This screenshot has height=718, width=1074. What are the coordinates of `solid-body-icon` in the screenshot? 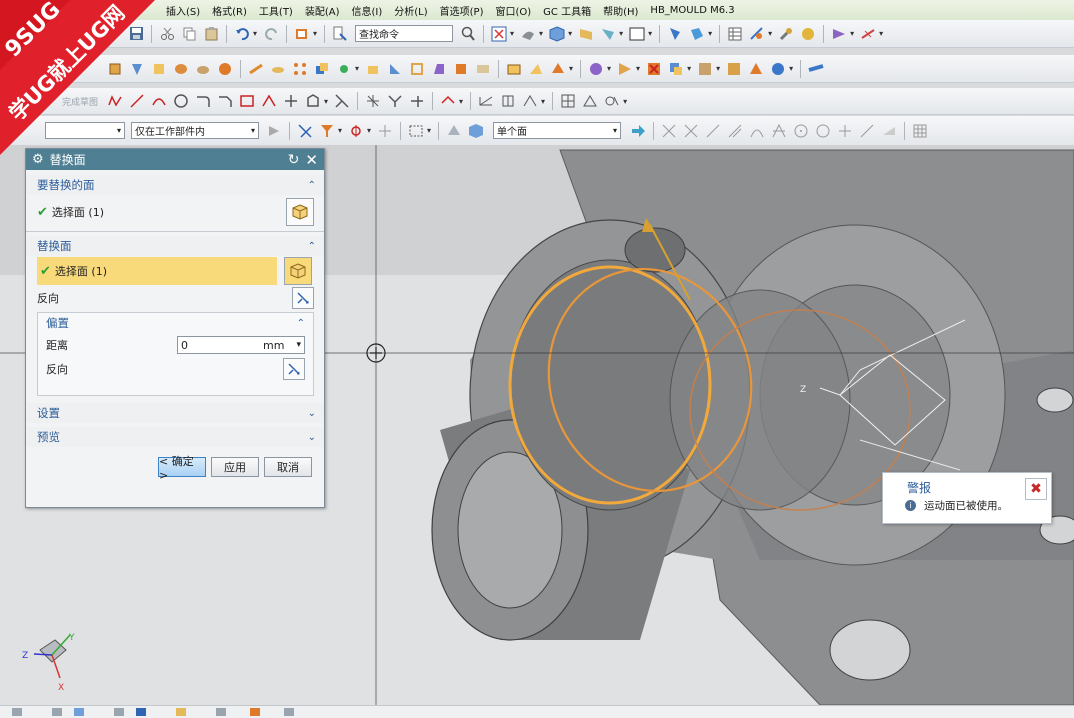 It's located at (454, 131).